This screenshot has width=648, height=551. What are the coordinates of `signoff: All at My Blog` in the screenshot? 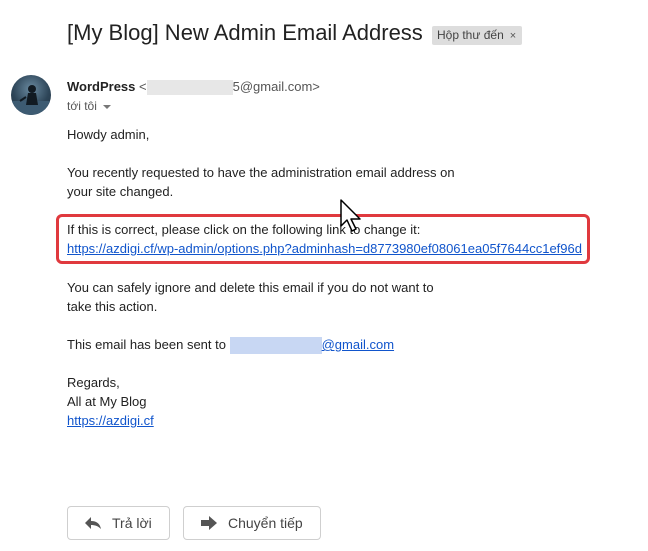 It's located at (107, 401).